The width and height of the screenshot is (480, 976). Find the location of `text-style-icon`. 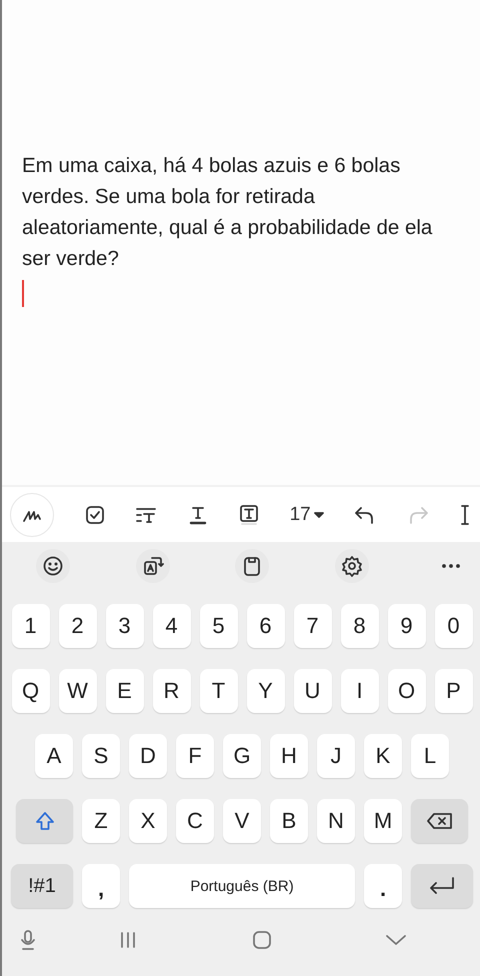

text-style-icon is located at coordinates (146, 515).